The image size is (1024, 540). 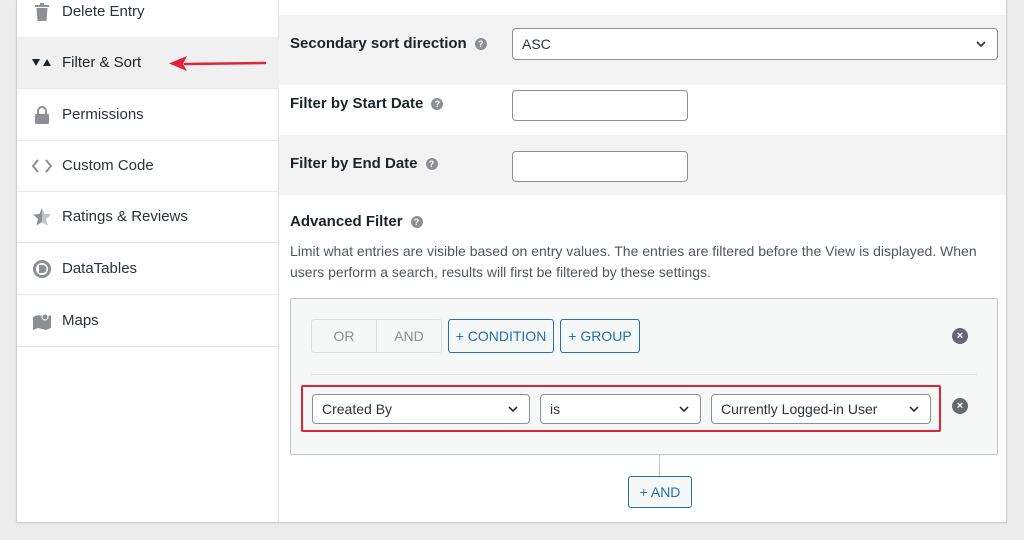 What do you see at coordinates (42, 217) in the screenshot?
I see `star-icon` at bounding box center [42, 217].